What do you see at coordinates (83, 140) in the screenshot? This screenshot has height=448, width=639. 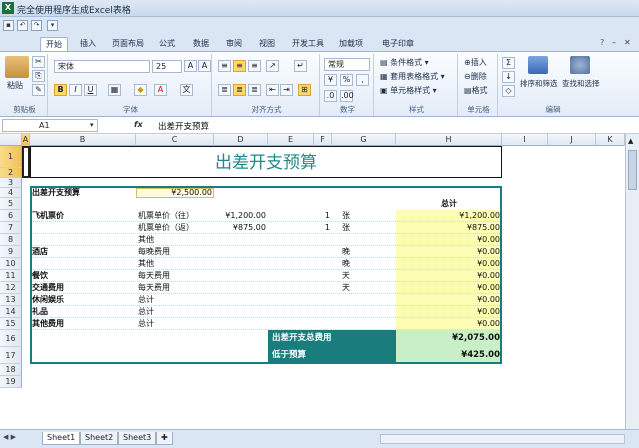 I see `column-header: B` at bounding box center [83, 140].